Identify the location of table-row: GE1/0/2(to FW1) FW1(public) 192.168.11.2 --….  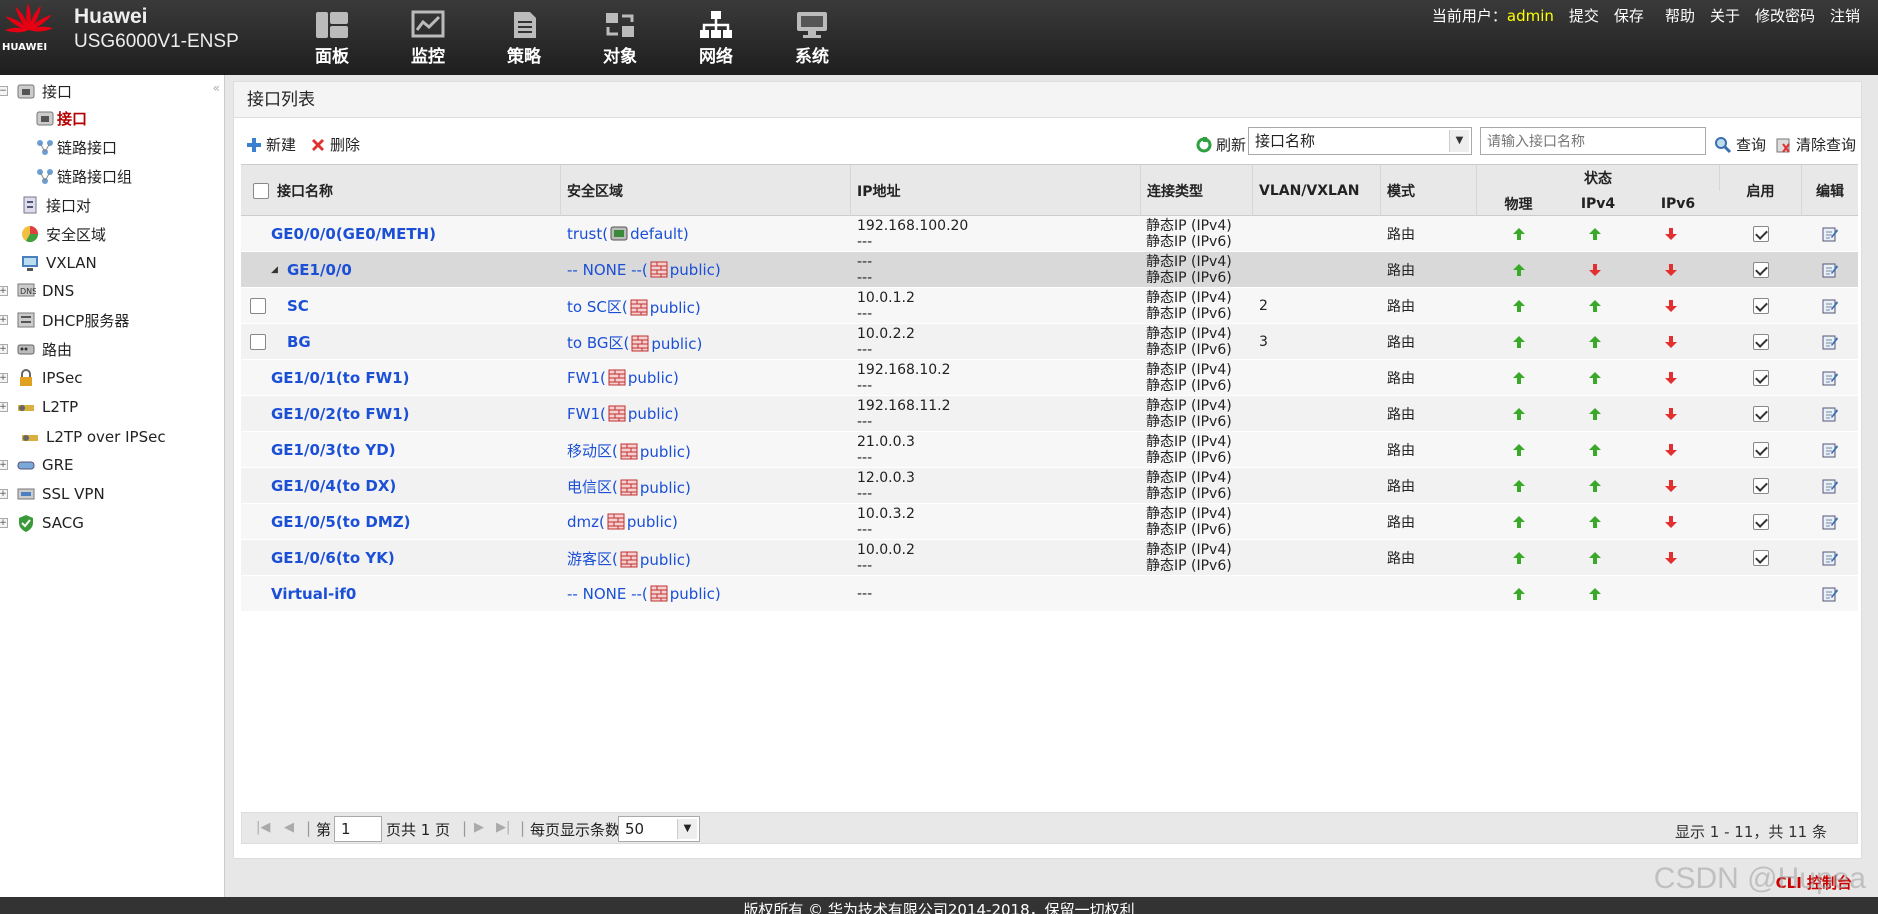
(1049, 414).